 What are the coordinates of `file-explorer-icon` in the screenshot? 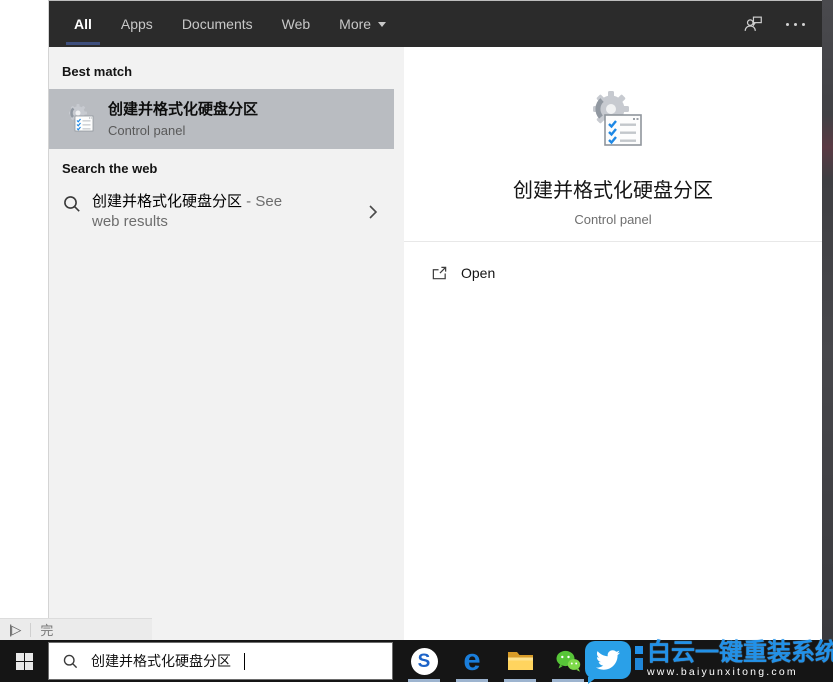 It's located at (520, 661).